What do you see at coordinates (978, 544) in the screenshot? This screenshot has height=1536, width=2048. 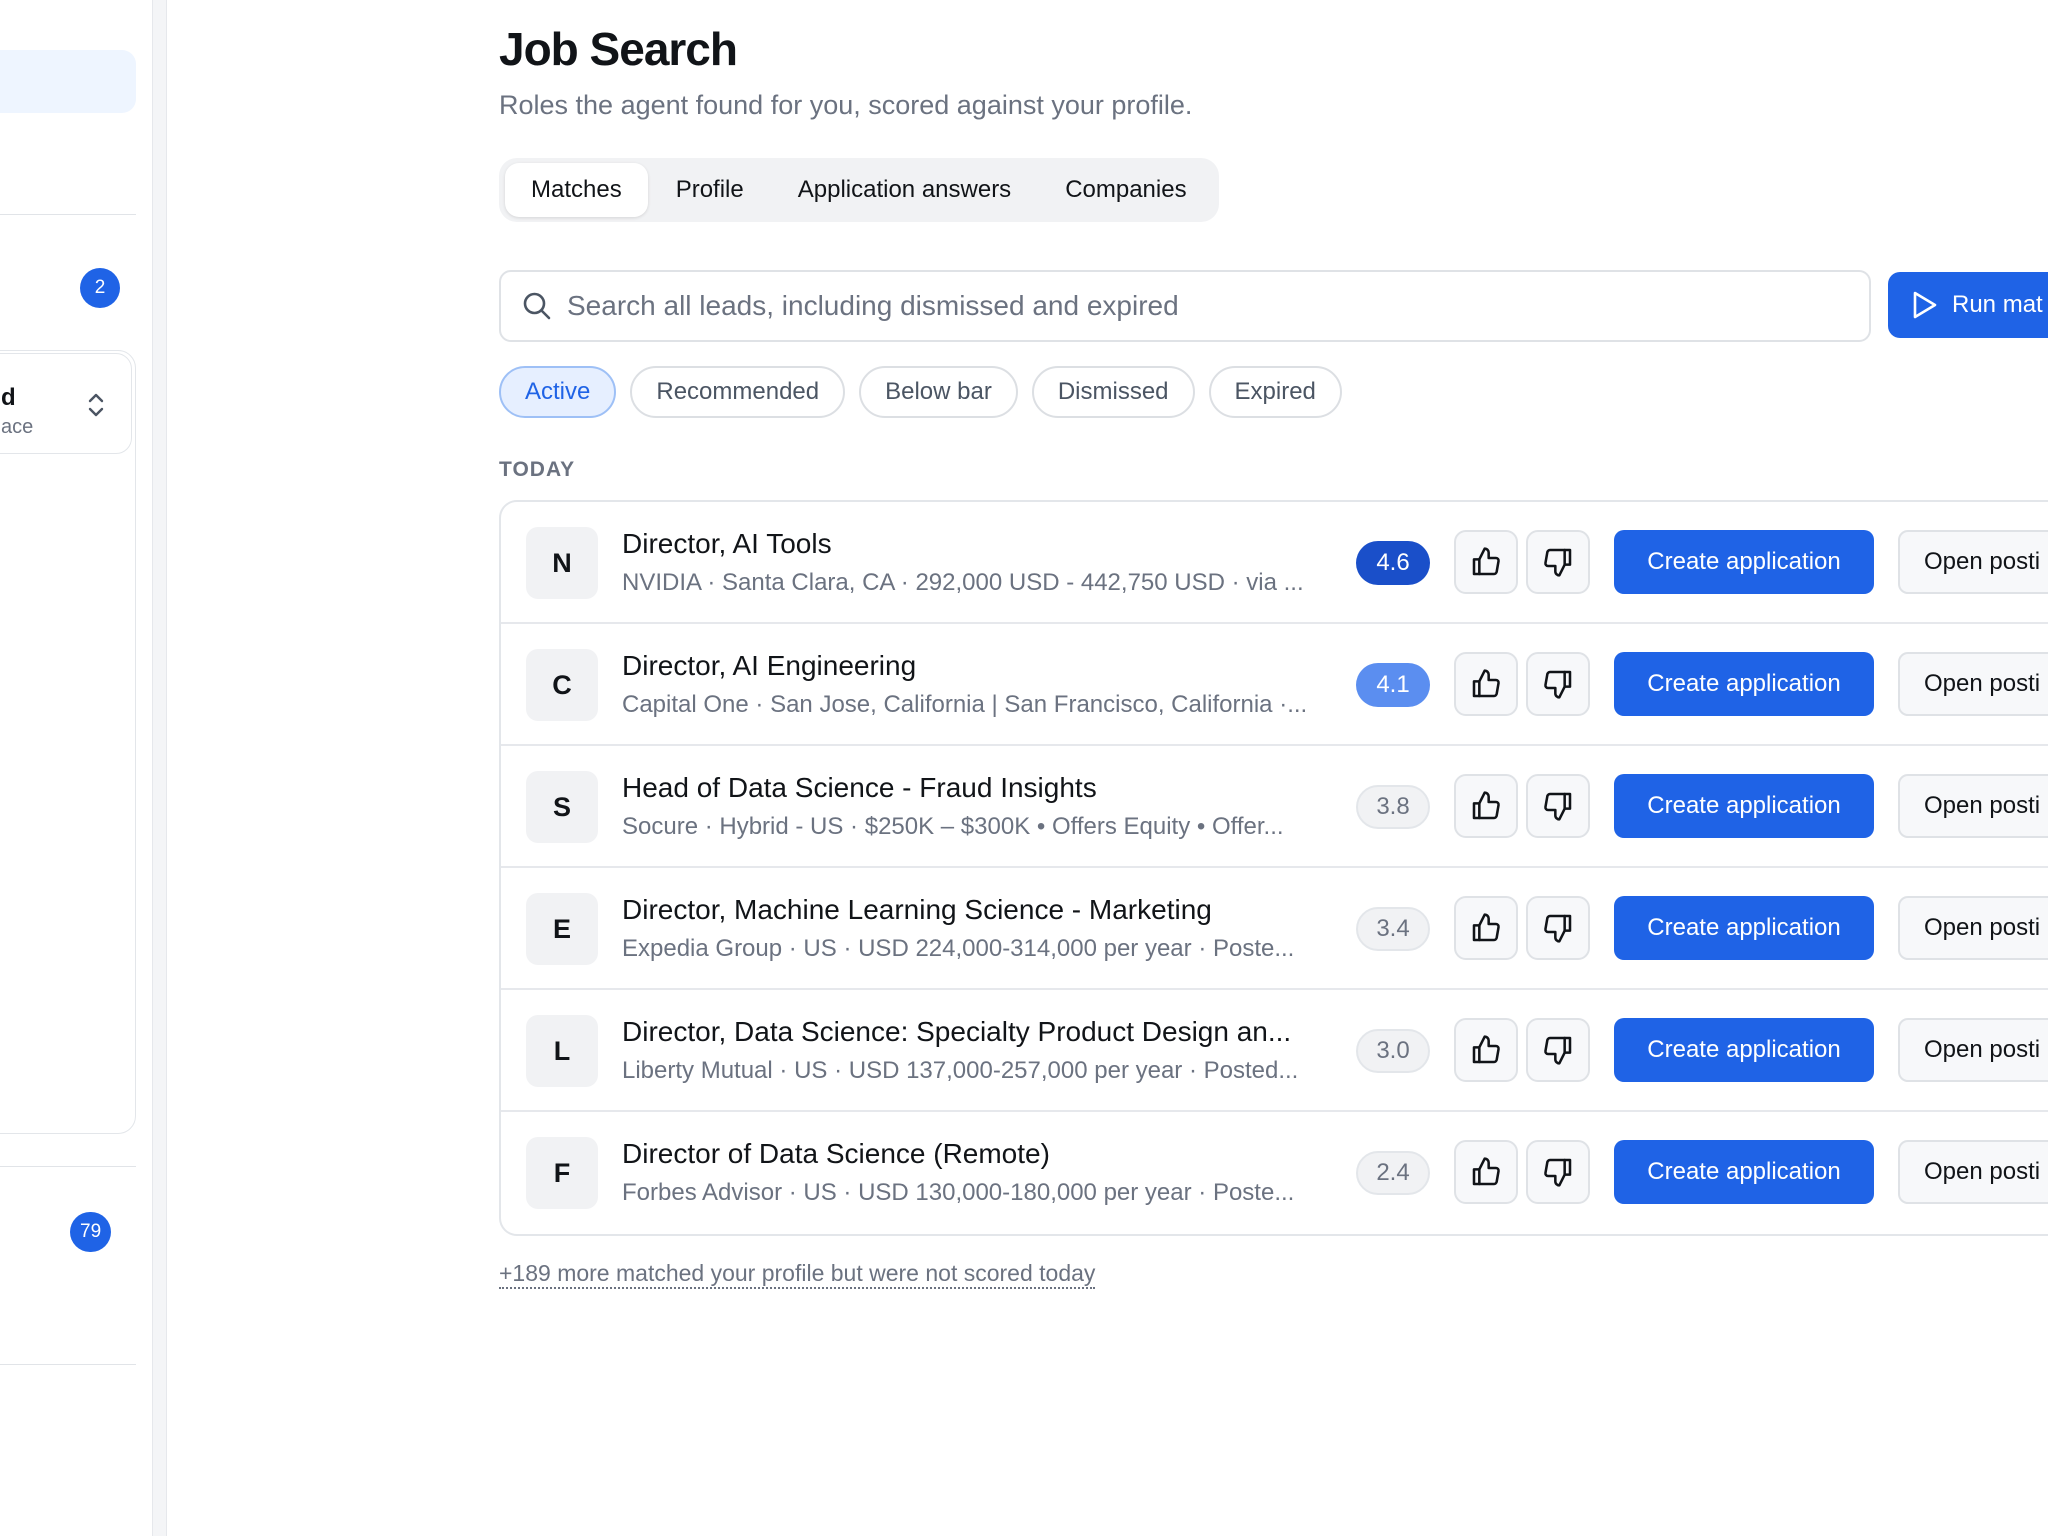 I see `job-title: Director, AI Tools` at bounding box center [978, 544].